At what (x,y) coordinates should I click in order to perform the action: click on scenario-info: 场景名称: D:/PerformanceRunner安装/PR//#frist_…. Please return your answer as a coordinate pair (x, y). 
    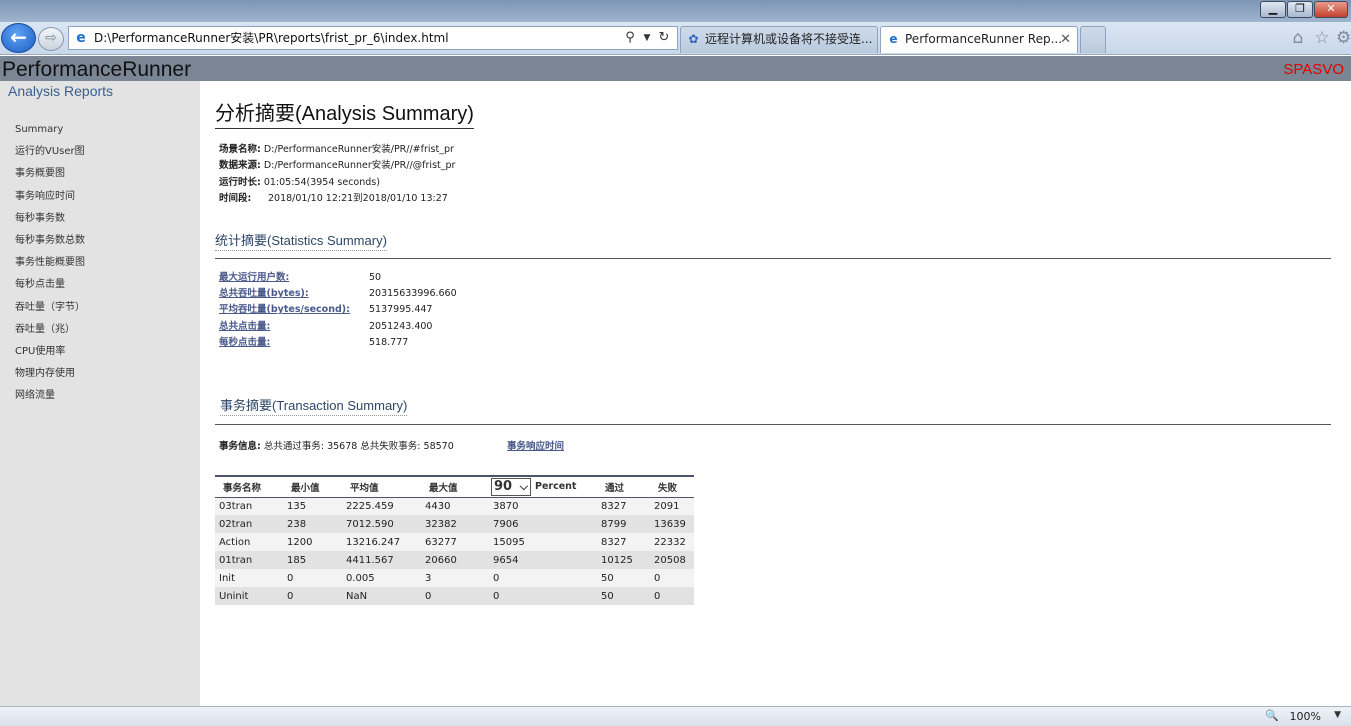
    Looking at the image, I should click on (337, 175).